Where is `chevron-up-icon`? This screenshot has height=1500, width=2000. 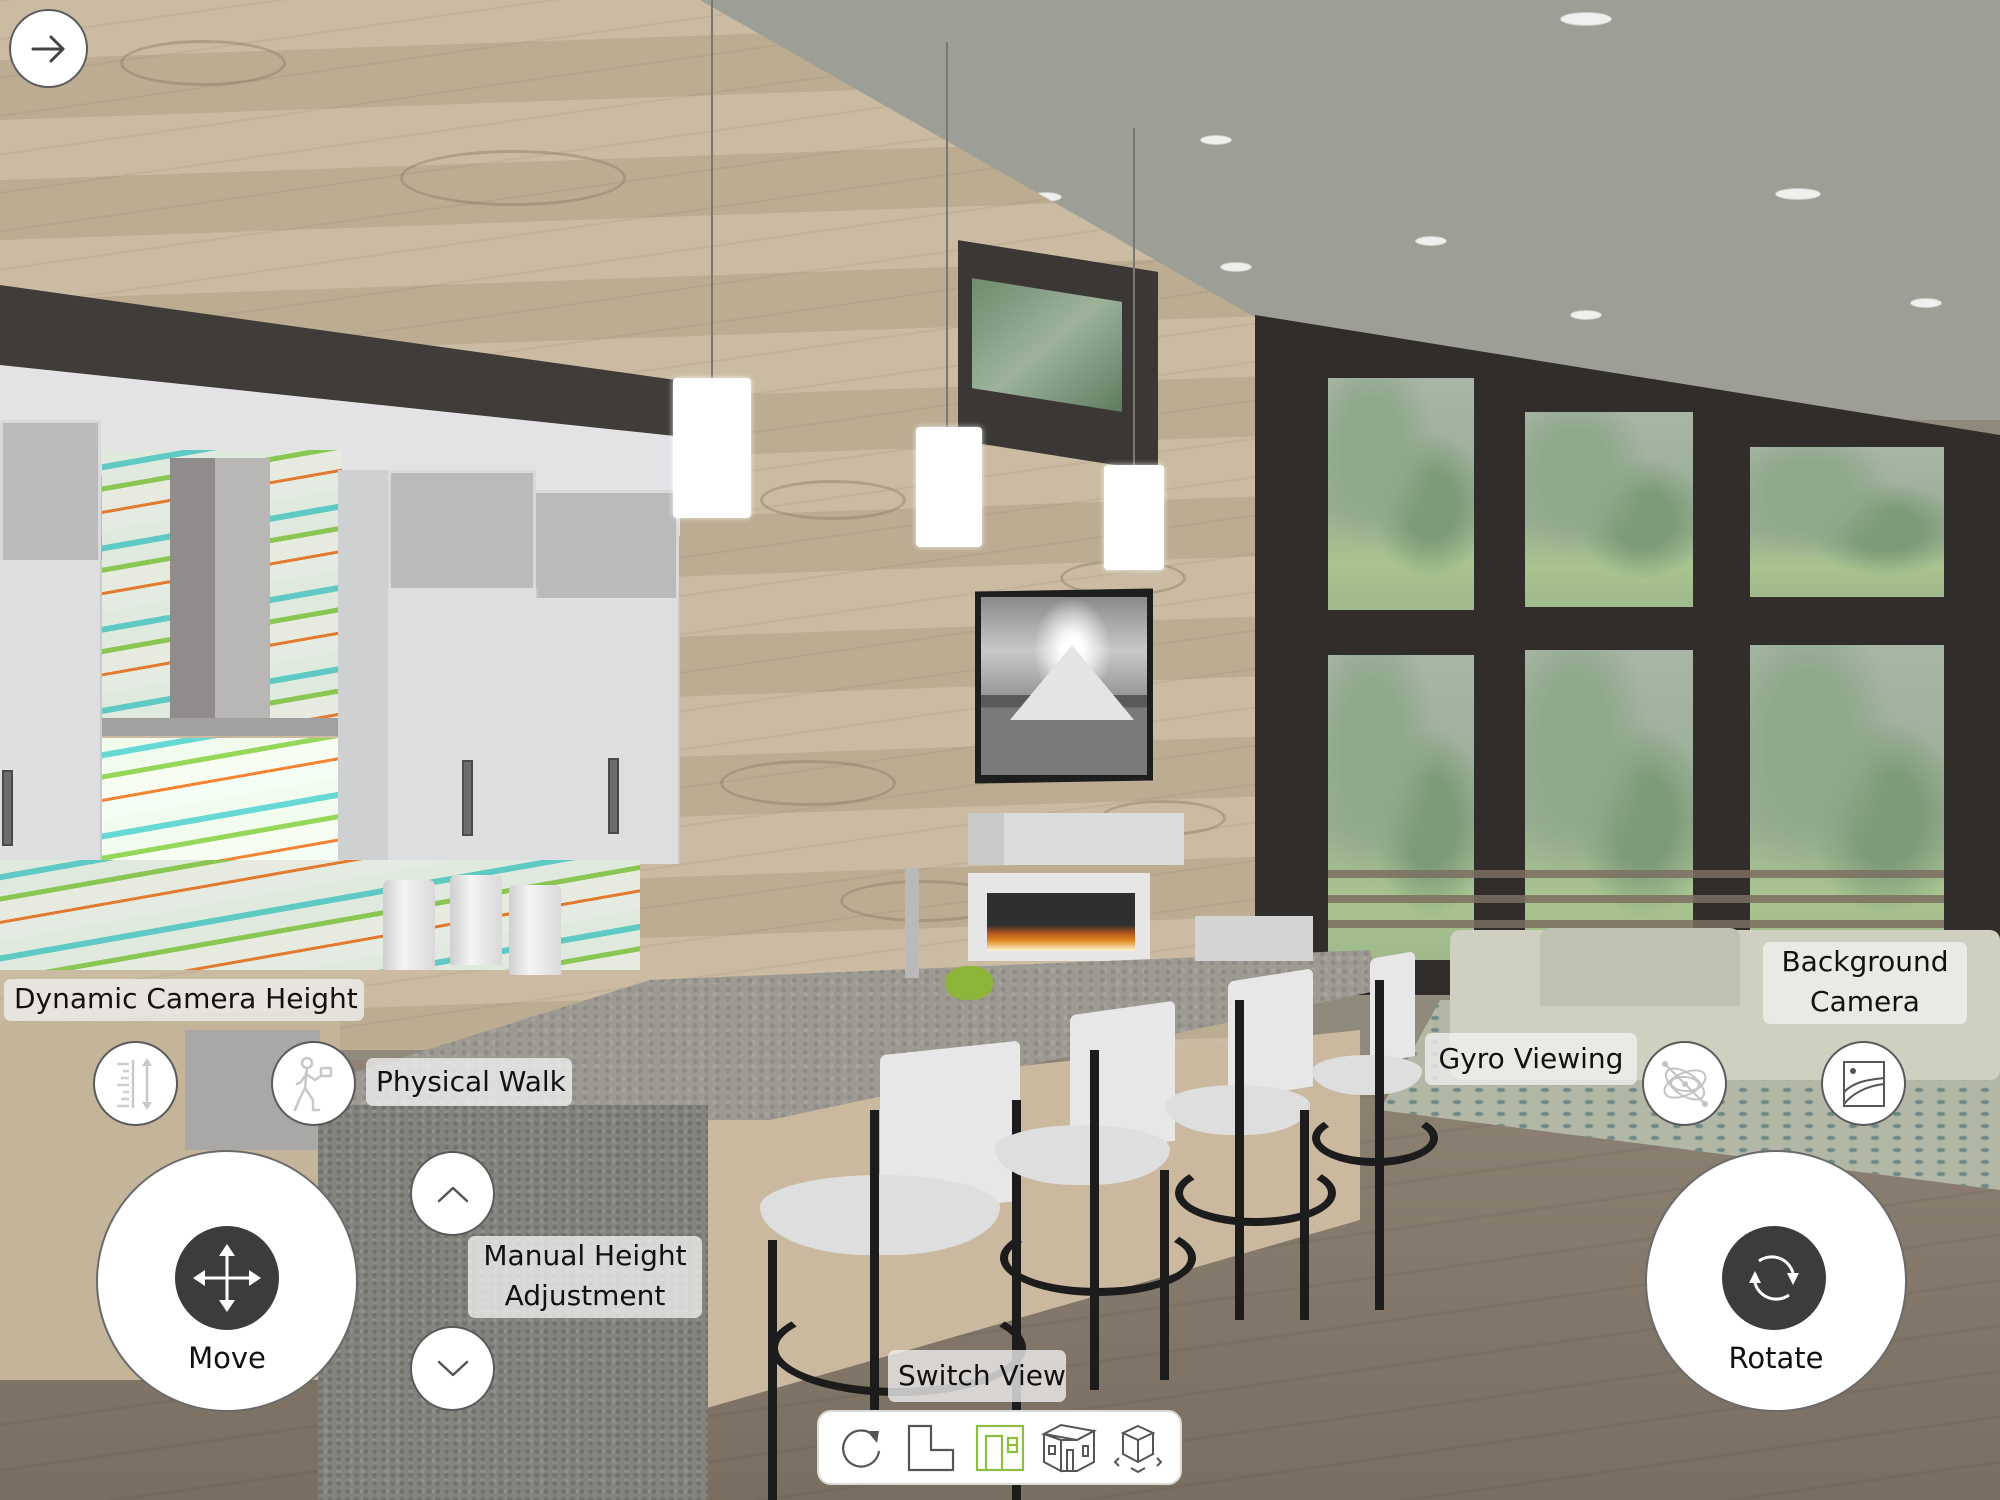 chevron-up-icon is located at coordinates (452, 1194).